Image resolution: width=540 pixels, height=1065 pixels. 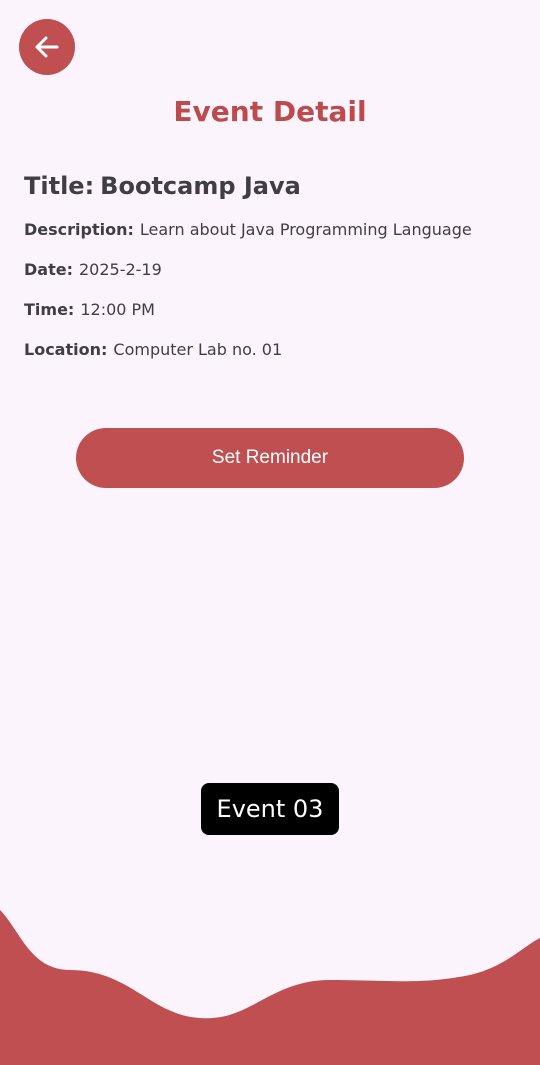 What do you see at coordinates (59, 186) in the screenshot?
I see `event-title-label: Title:` at bounding box center [59, 186].